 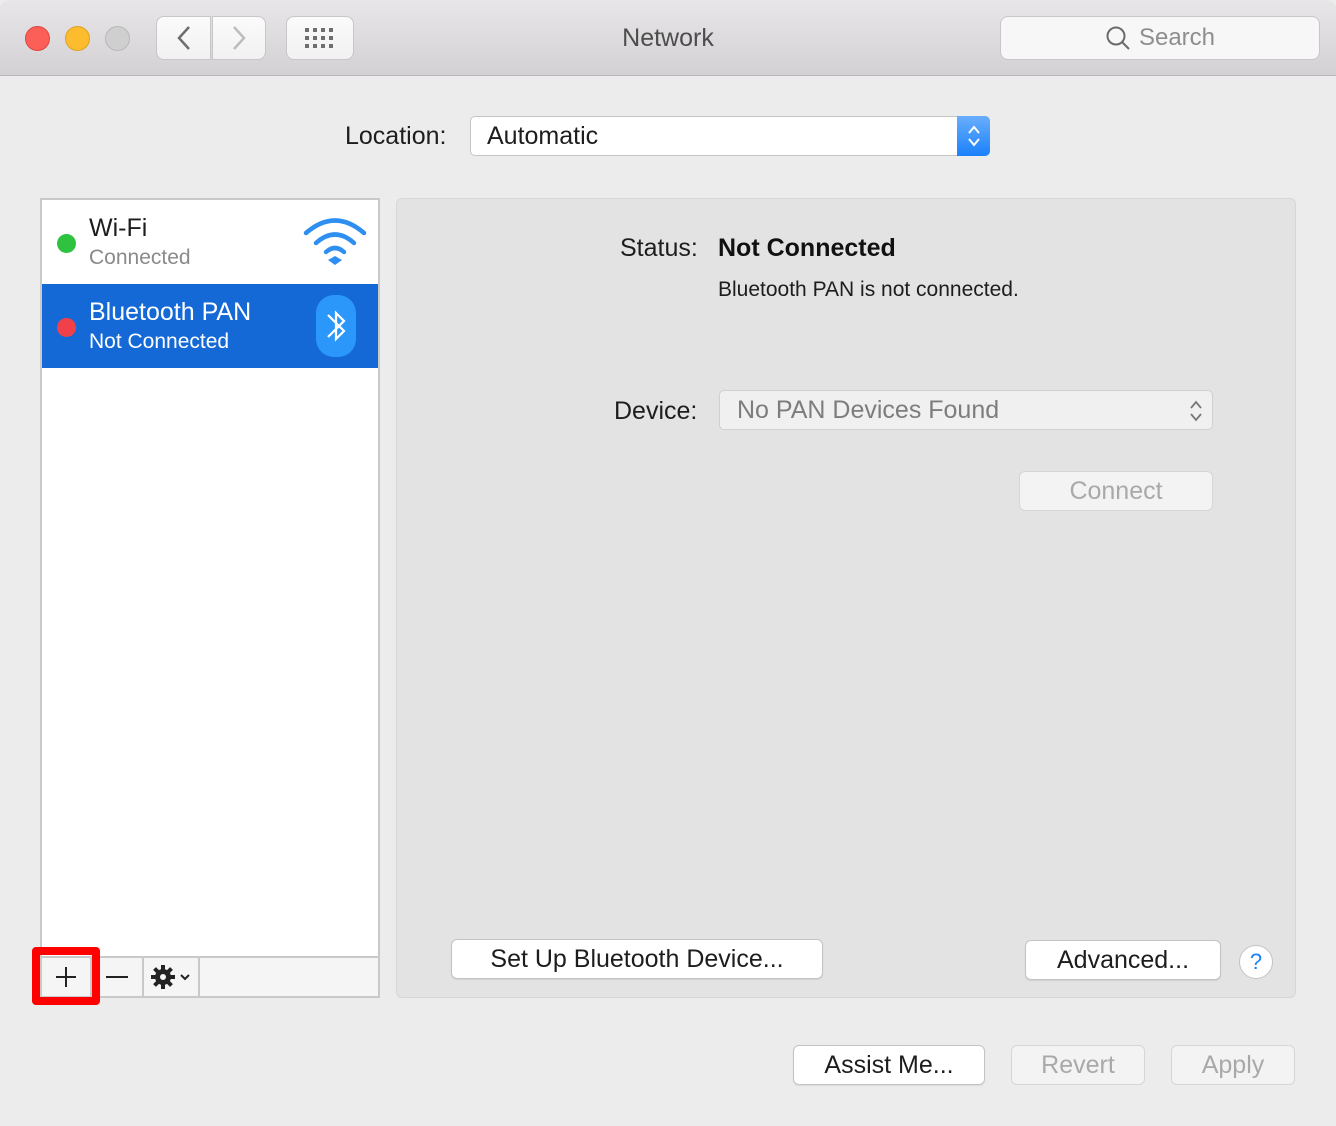 I want to click on wifi-icon, so click(x=335, y=241).